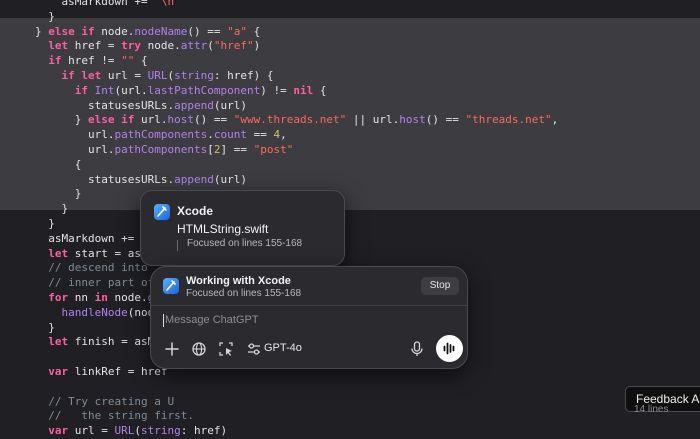 The image size is (700, 439). Describe the element at coordinates (101, 342) in the screenshot. I see `code-line: let finish = asMar` at that location.